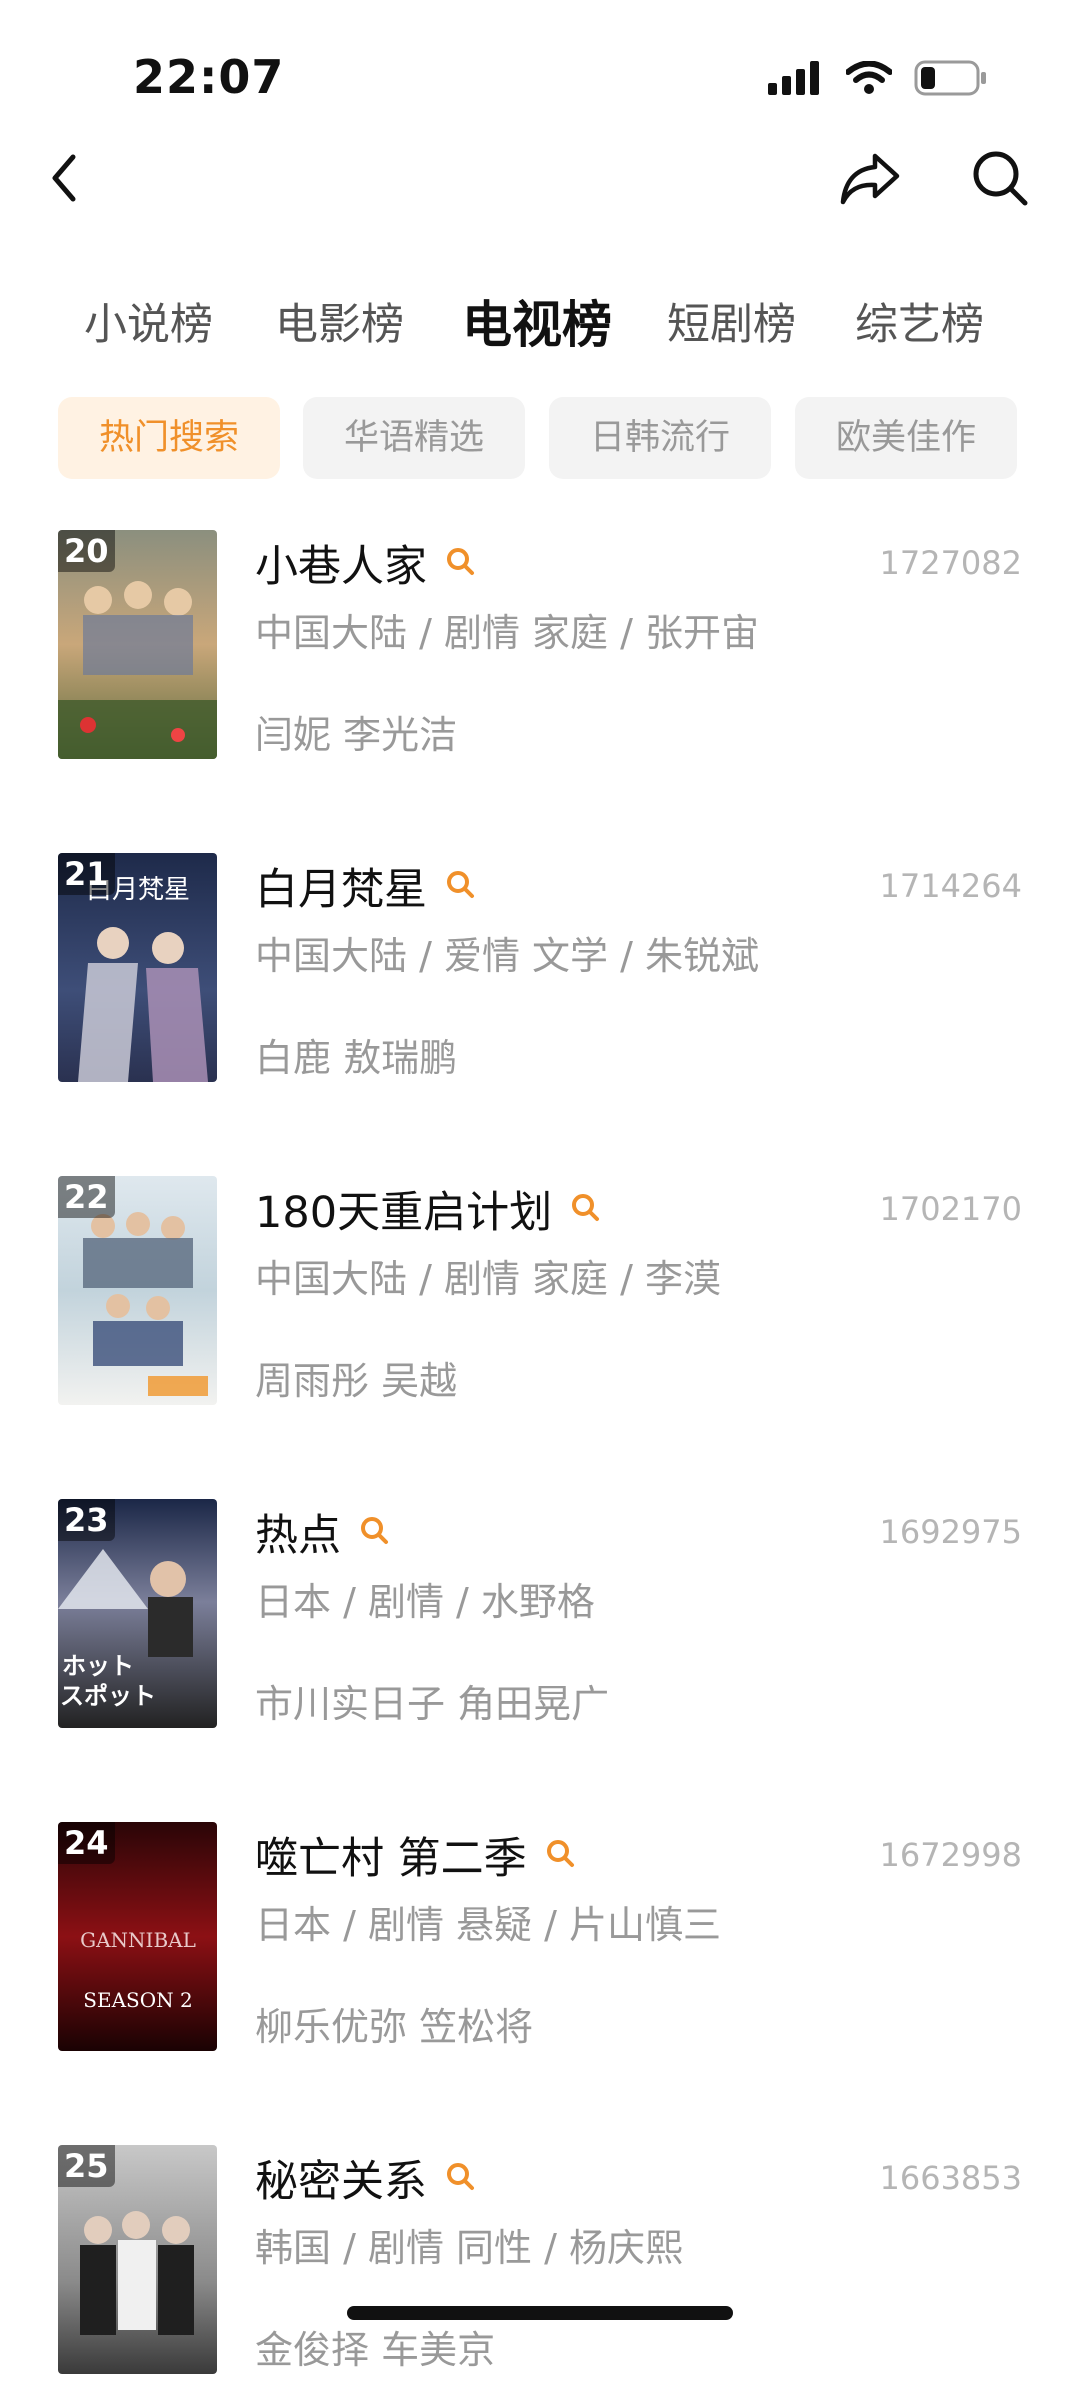 This screenshot has width=1080, height=2405. What do you see at coordinates (86, 1520) in the screenshot?
I see `rank-badge: 23` at bounding box center [86, 1520].